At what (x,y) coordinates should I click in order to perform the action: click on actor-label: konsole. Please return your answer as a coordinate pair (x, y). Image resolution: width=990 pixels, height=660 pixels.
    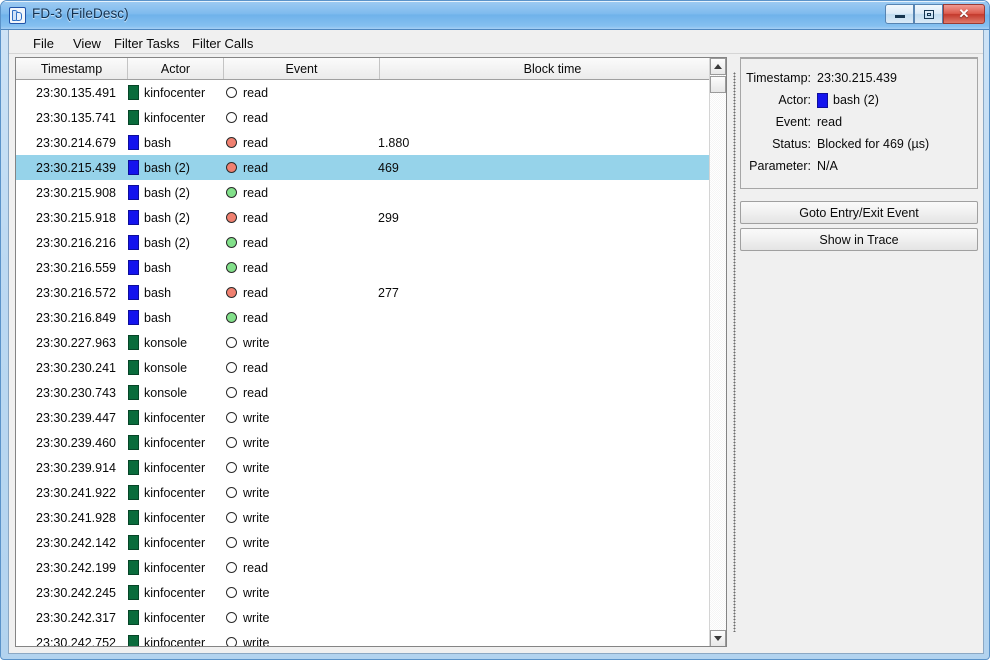
    Looking at the image, I should click on (166, 367).